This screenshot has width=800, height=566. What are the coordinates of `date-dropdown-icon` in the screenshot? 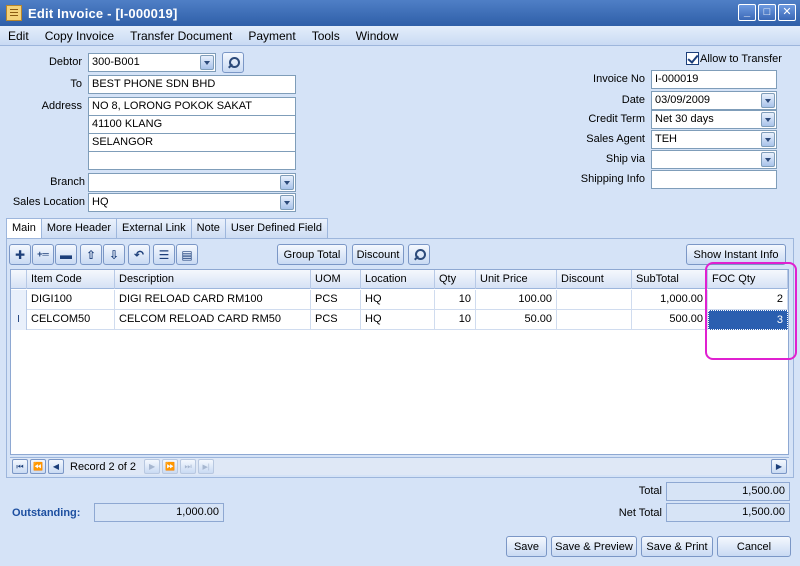 It's located at (768, 100).